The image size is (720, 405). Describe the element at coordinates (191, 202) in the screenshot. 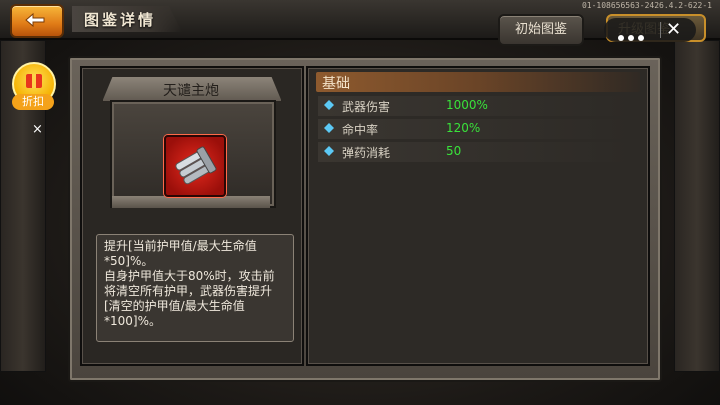

I see `weapon-shelf` at that location.